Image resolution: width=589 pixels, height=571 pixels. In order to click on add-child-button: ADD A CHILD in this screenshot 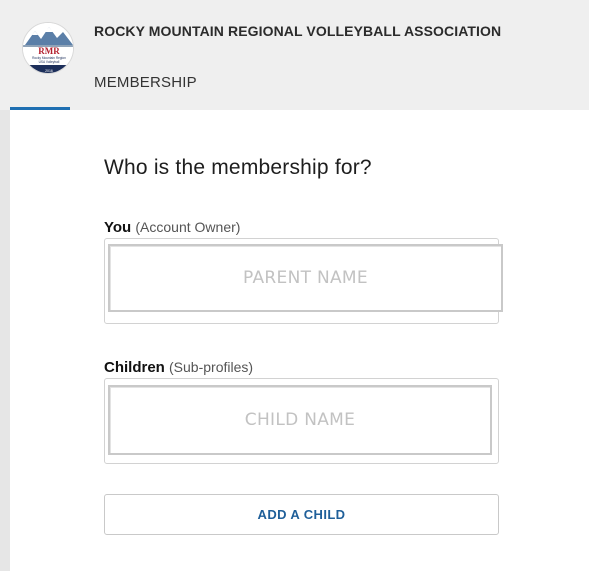, I will do `click(301, 514)`.